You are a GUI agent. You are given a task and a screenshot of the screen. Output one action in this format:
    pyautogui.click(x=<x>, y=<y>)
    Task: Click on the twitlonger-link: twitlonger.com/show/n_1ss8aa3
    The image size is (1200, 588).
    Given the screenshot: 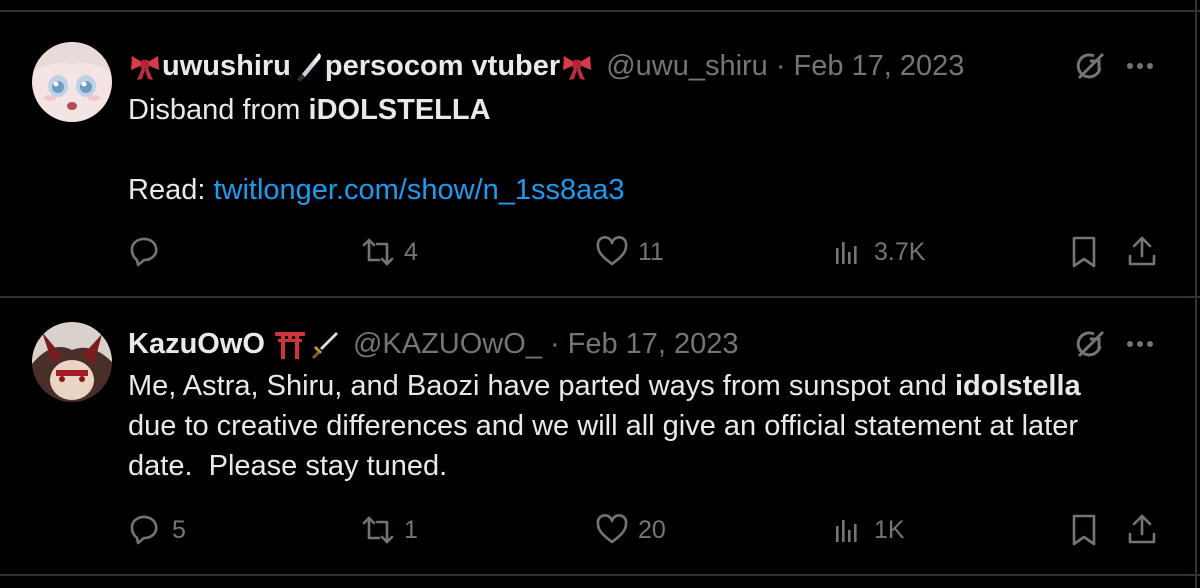 What is the action you would take?
    pyautogui.click(x=418, y=190)
    